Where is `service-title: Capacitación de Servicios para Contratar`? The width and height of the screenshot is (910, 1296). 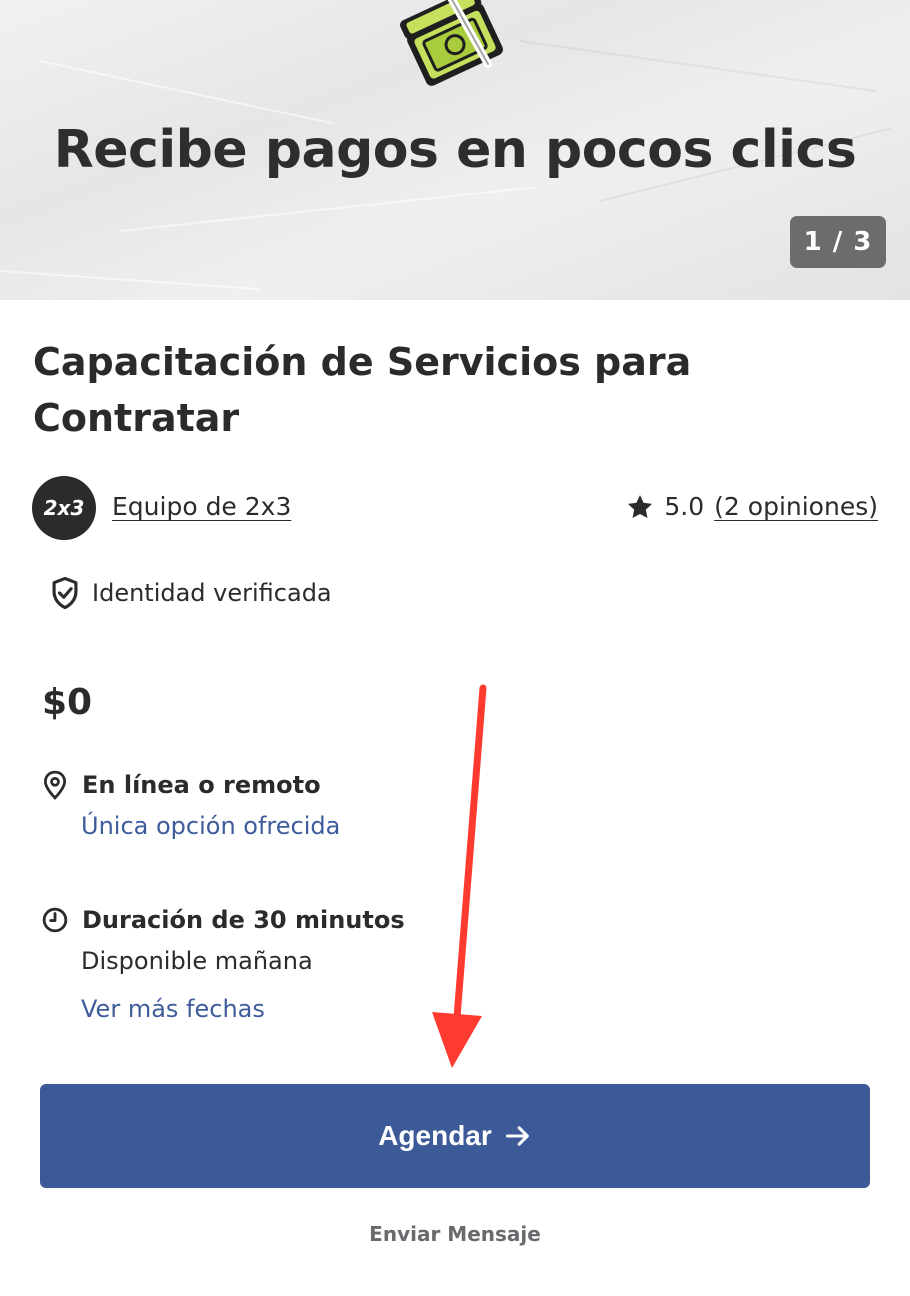
service-title: Capacitación de Servicios para Contratar is located at coordinates (362, 390).